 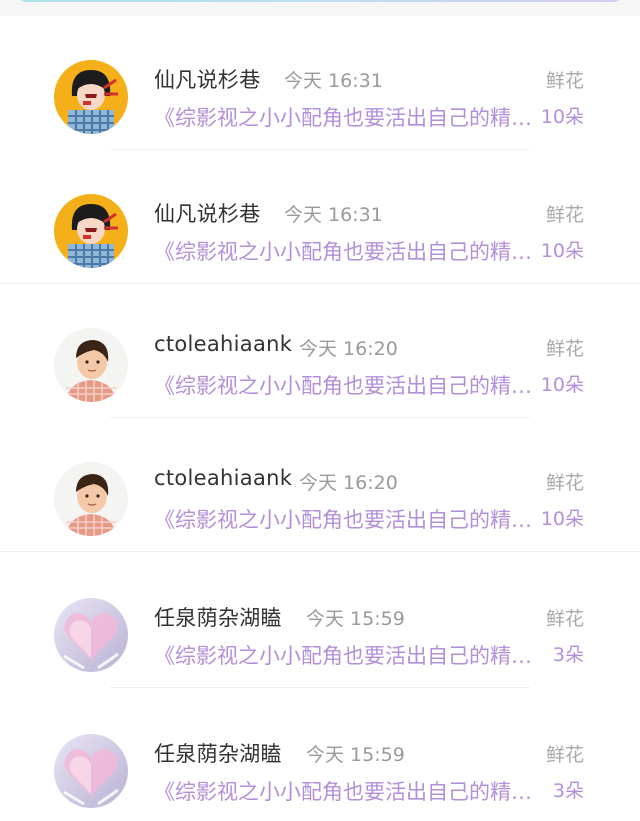 What do you see at coordinates (320, 1) in the screenshot?
I see `header-gradient-bar` at bounding box center [320, 1].